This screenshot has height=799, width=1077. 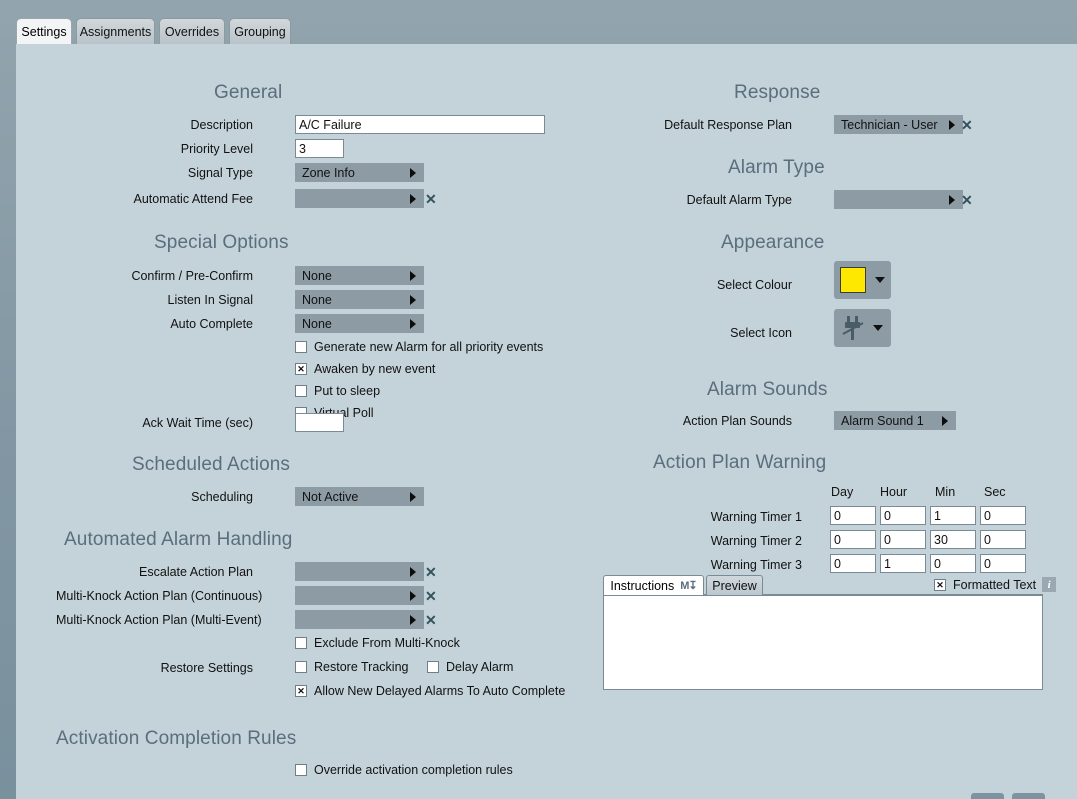 I want to click on listen-in-signal-dropdown: None, so click(x=359, y=299).